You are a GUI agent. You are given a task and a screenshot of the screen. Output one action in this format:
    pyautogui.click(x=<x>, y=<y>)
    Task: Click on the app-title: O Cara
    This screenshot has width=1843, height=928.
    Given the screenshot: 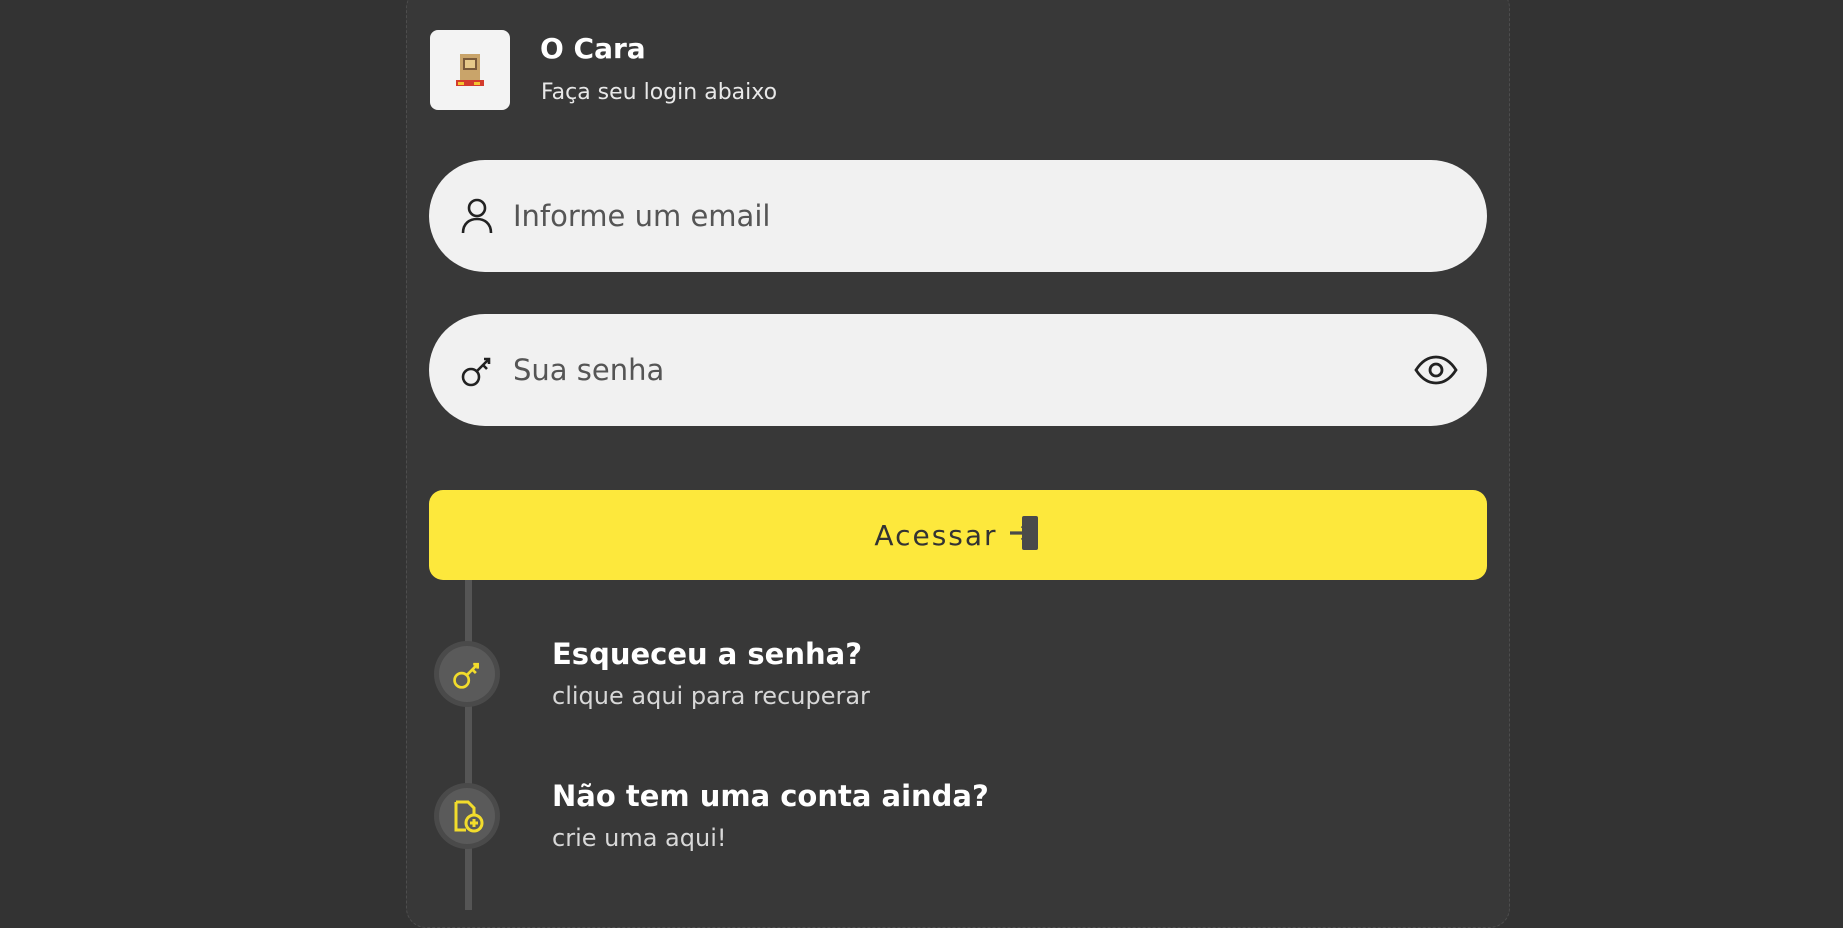 What is the action you would take?
    pyautogui.click(x=593, y=48)
    